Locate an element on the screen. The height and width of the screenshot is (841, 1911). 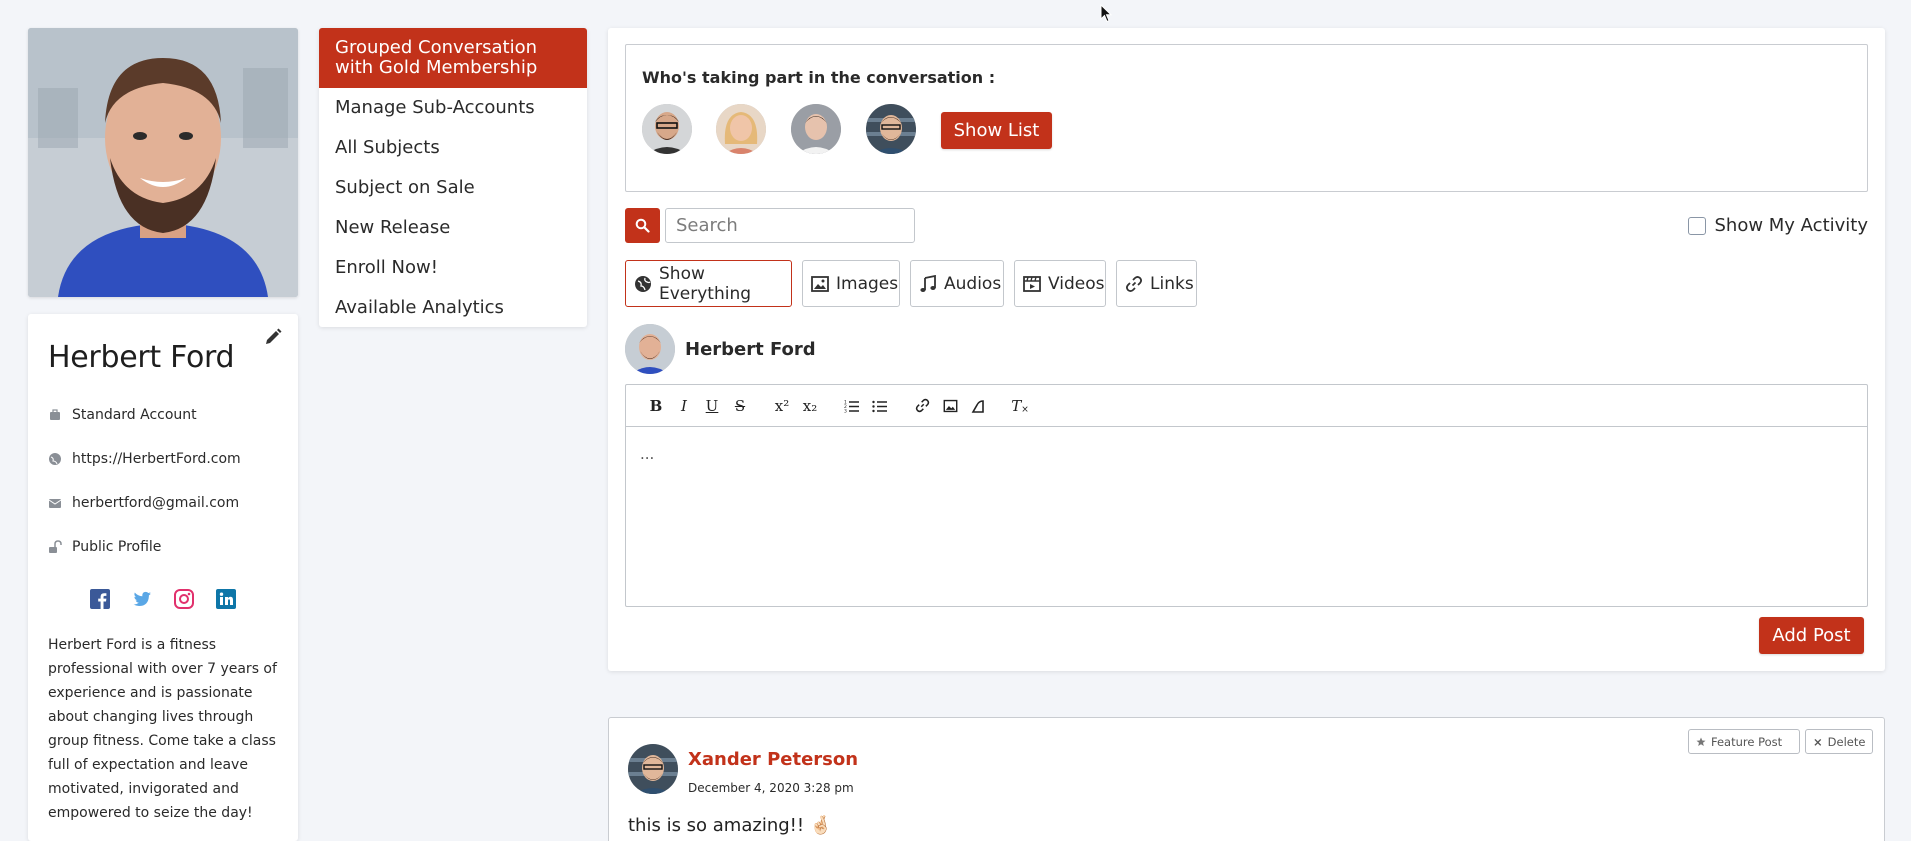
filter-videos: Videos is located at coordinates (1060, 283).